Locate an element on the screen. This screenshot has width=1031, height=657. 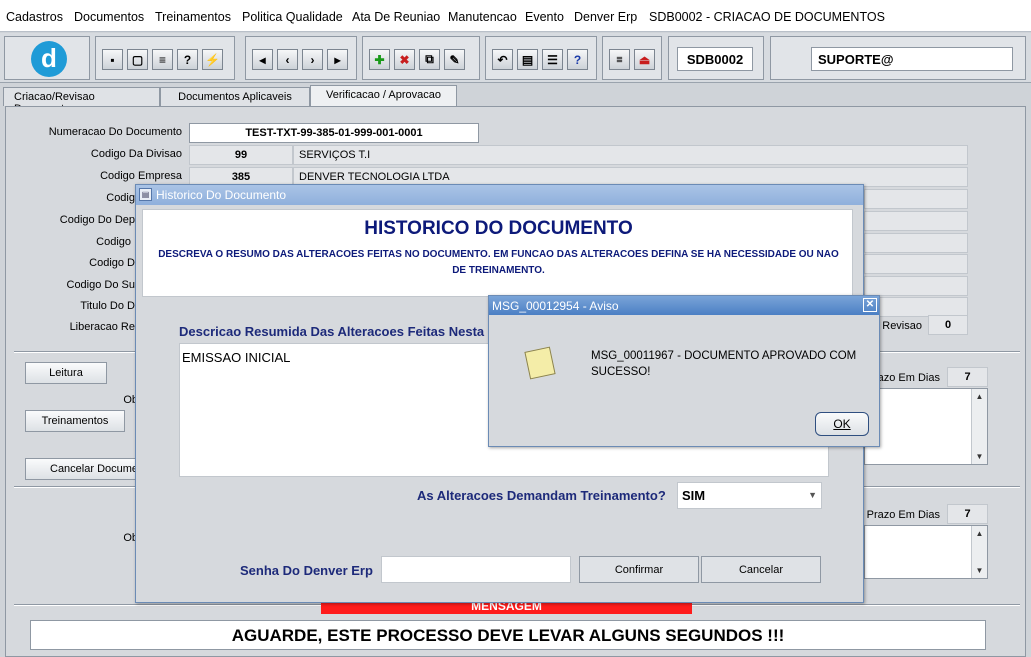
menu-manutencao: Manutencao is located at coordinates (482, 17).